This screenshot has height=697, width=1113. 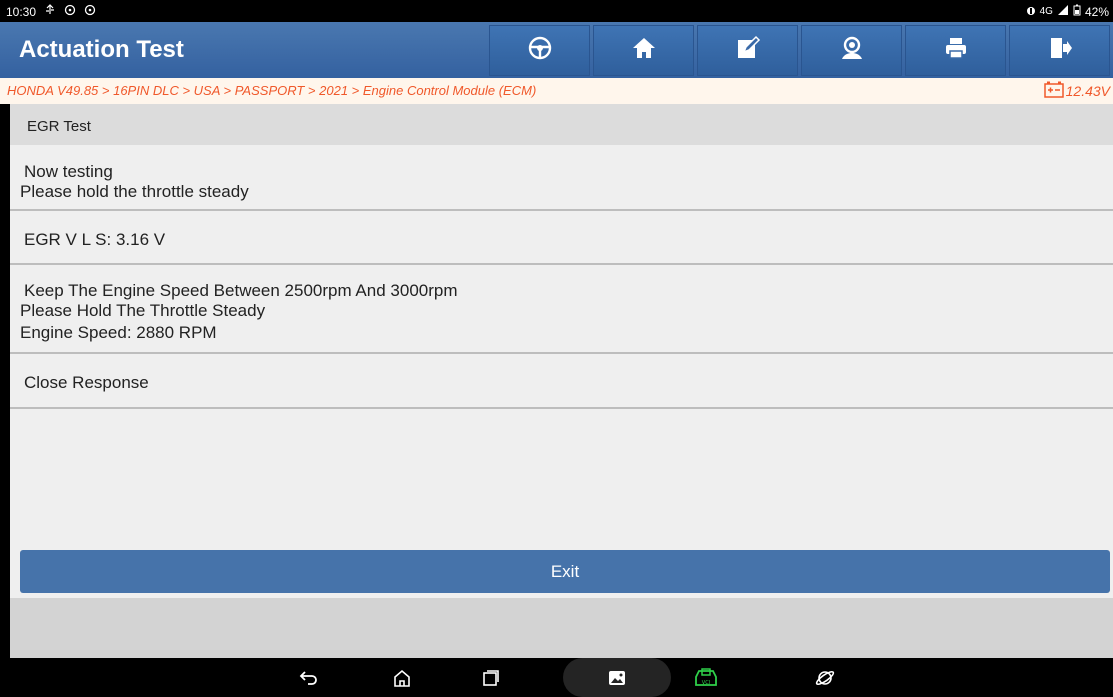 I want to click on vci-icon: VCI, so click(x=706, y=677).